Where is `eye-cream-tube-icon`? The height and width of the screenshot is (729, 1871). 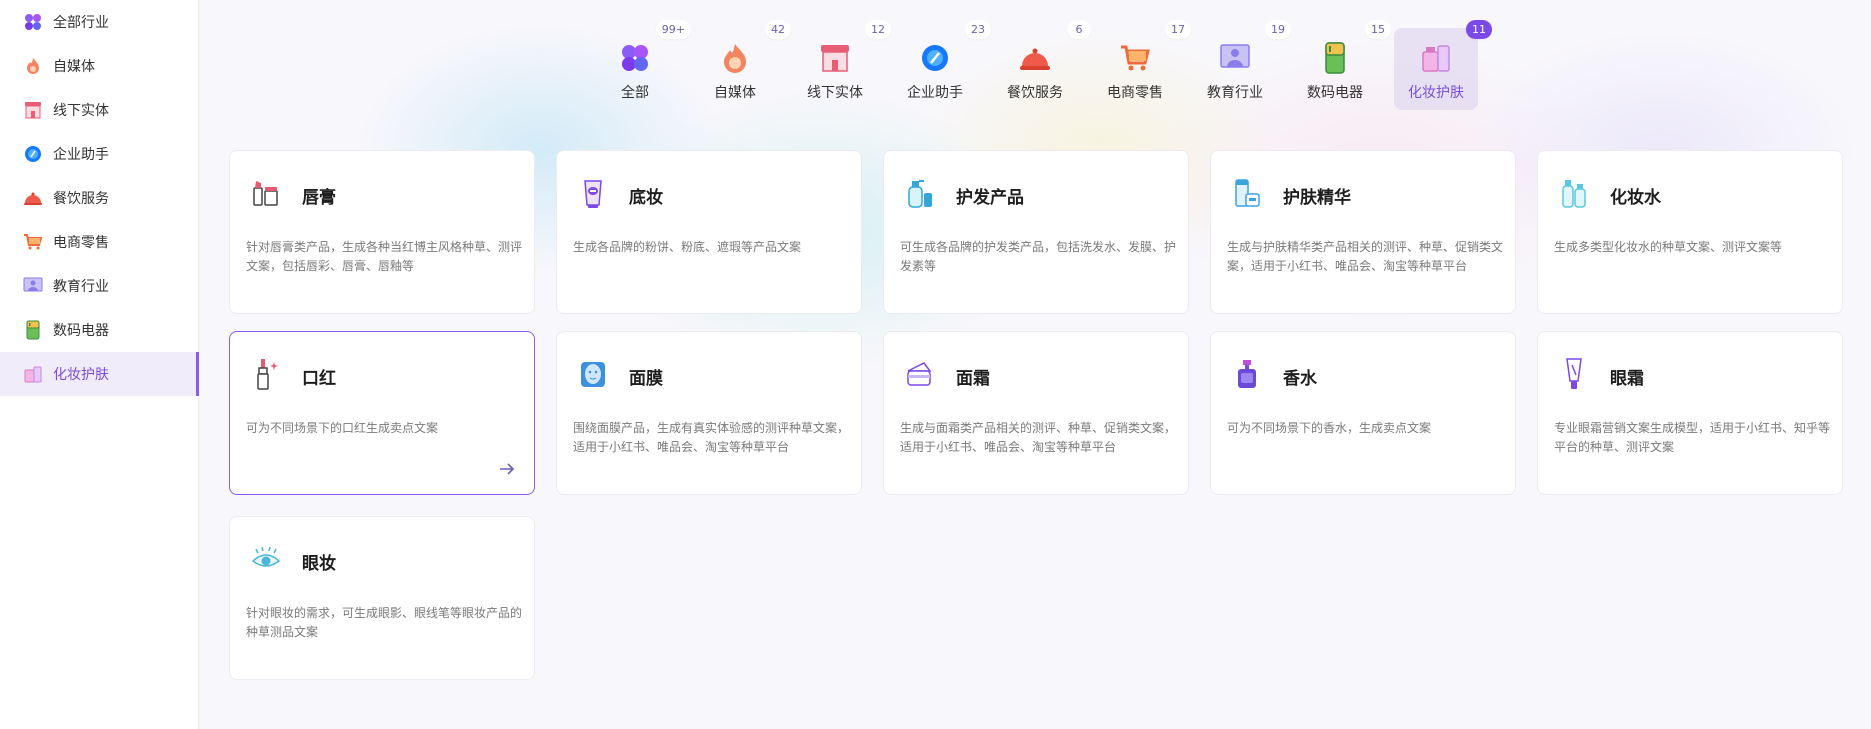 eye-cream-tube-icon is located at coordinates (1574, 374).